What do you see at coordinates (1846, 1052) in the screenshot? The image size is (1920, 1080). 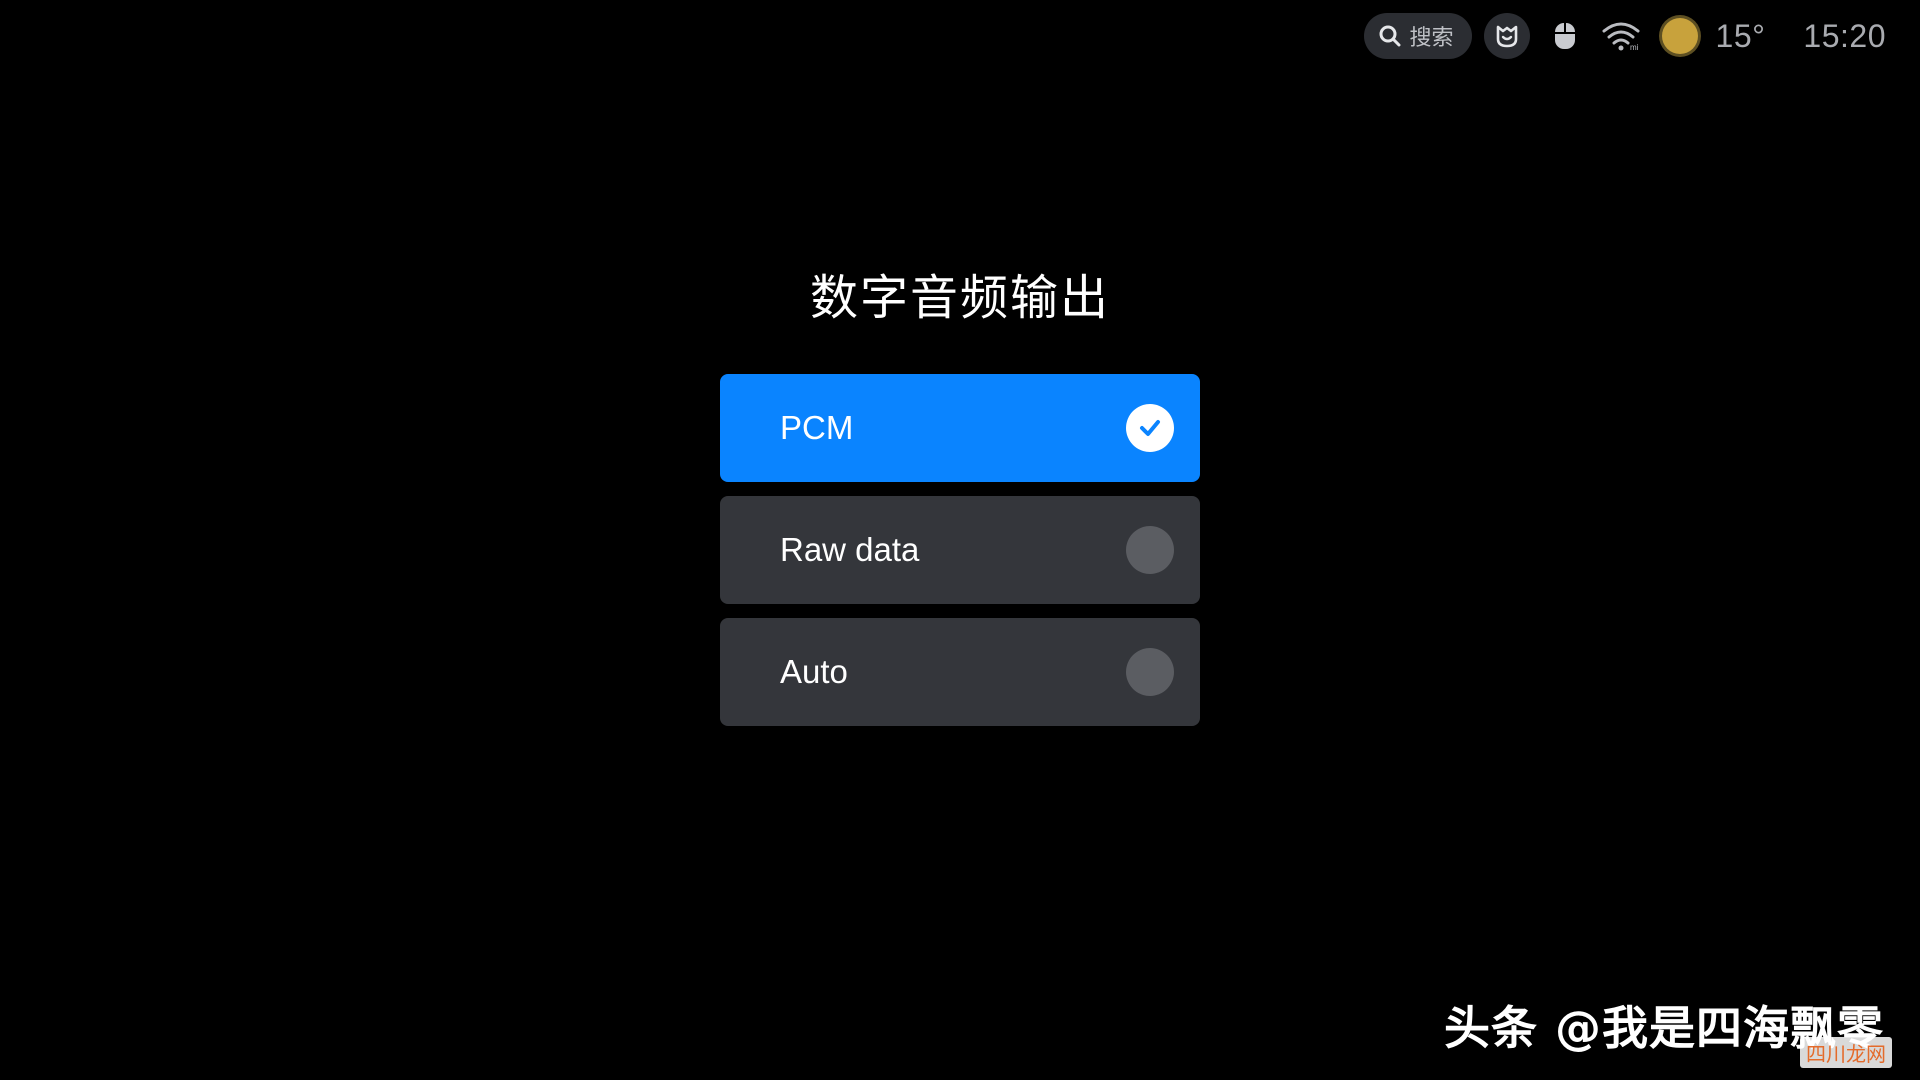 I see `corner-watermark: 四川龙网` at bounding box center [1846, 1052].